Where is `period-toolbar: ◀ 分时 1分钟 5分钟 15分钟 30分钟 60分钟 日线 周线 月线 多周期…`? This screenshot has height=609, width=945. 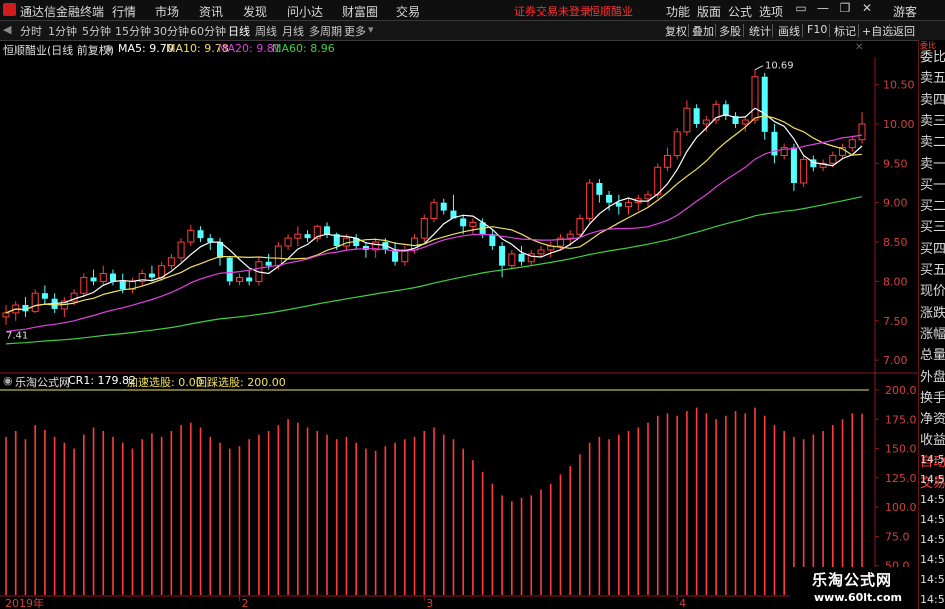
period-toolbar: ◀ 分时 1分钟 5分钟 15分钟 30分钟 60分钟 日线 周线 月线 多周期… is located at coordinates (472, 31).